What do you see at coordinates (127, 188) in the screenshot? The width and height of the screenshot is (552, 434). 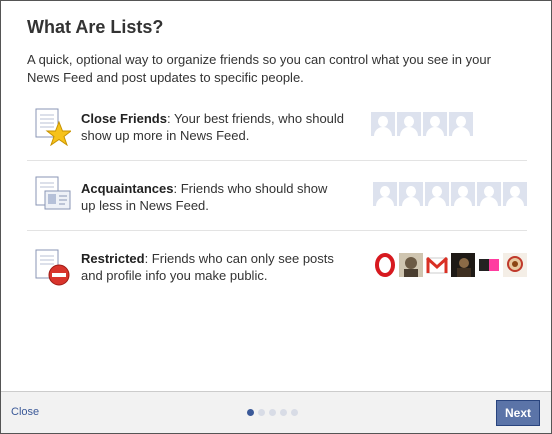 I see `list-name-acquaintances: Acquaintances` at bounding box center [127, 188].